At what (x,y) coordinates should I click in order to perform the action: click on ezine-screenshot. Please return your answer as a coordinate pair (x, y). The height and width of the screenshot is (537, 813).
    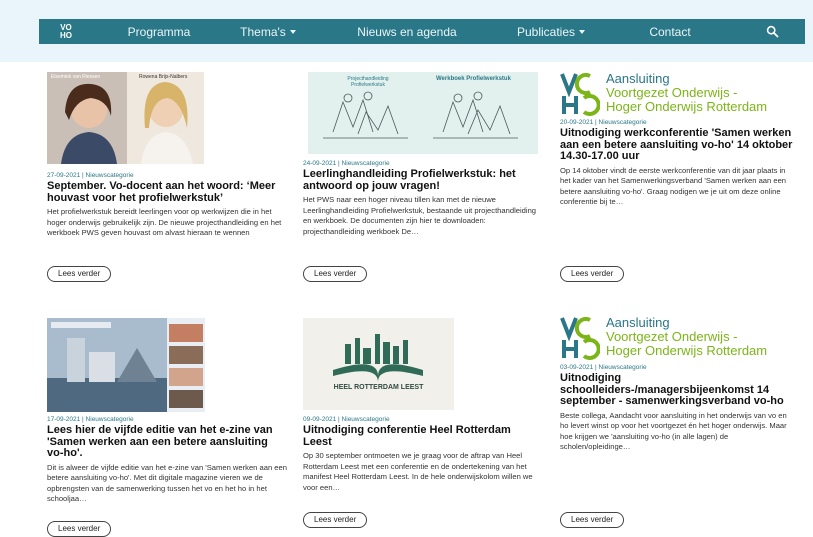
    Looking at the image, I should click on (126, 365).